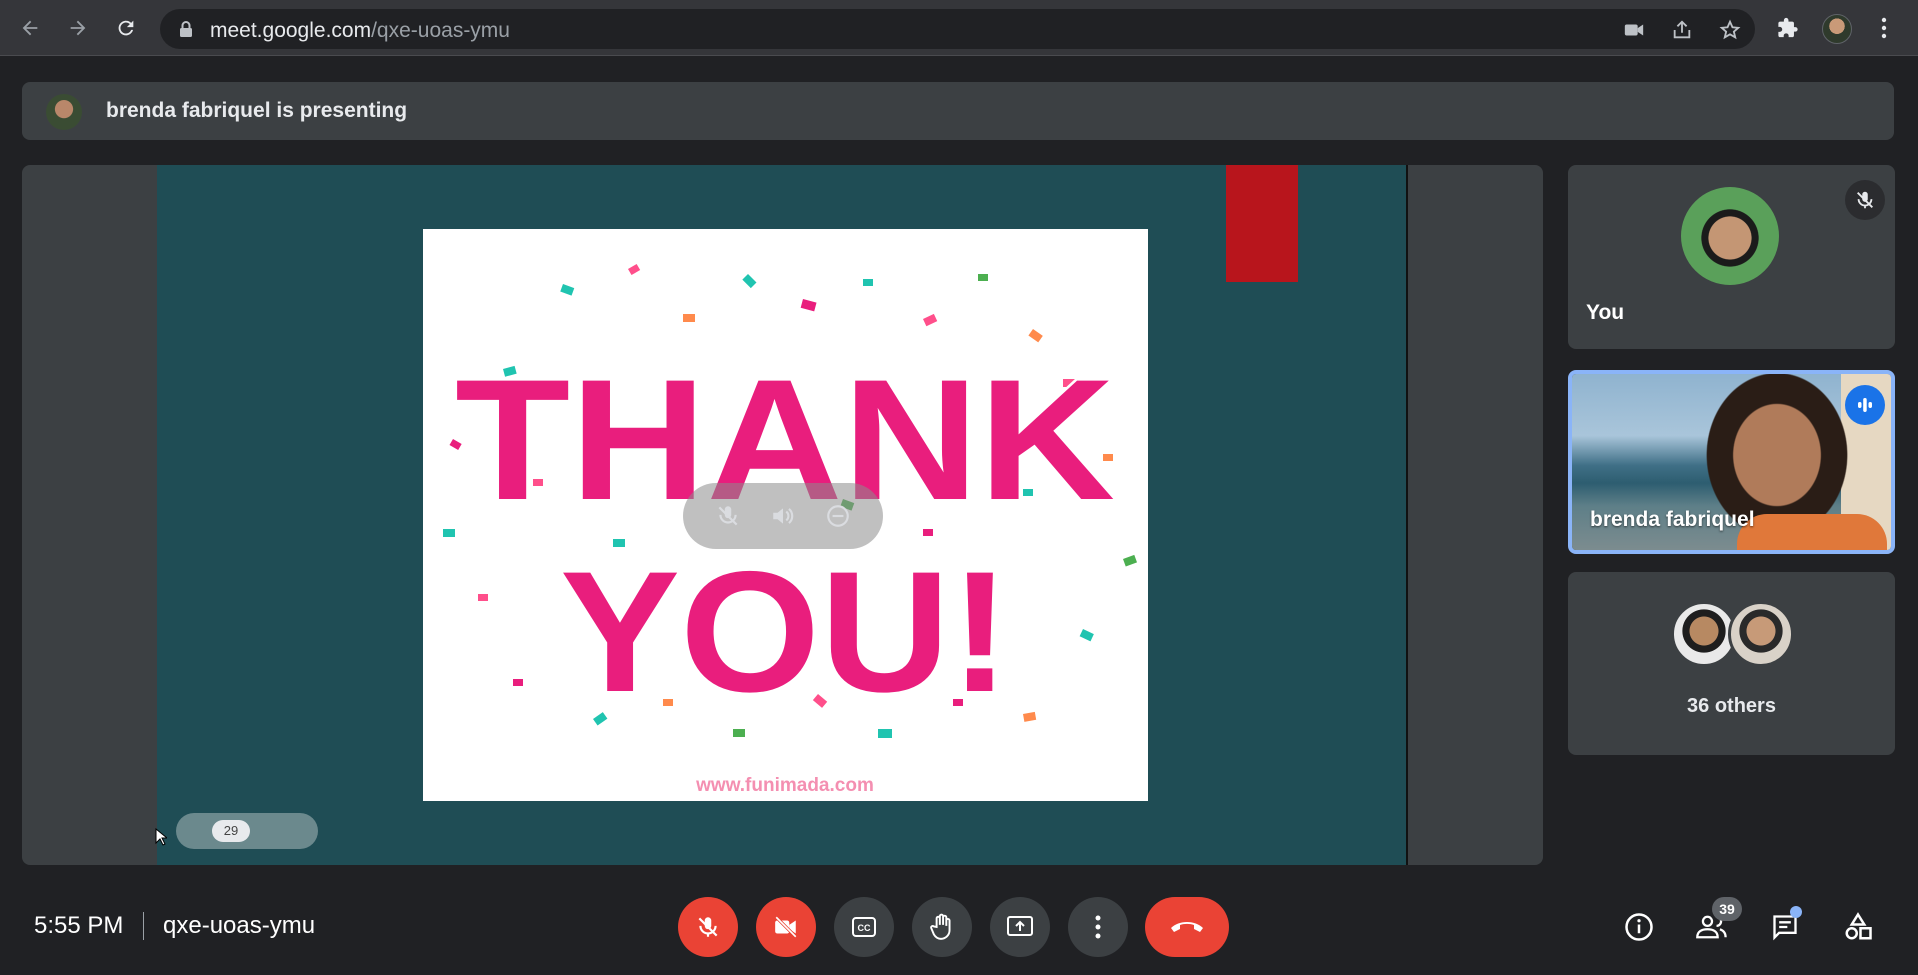 The image size is (1918, 975). Describe the element at coordinates (1731, 706) in the screenshot. I see `others-count-label: 36 others` at that location.